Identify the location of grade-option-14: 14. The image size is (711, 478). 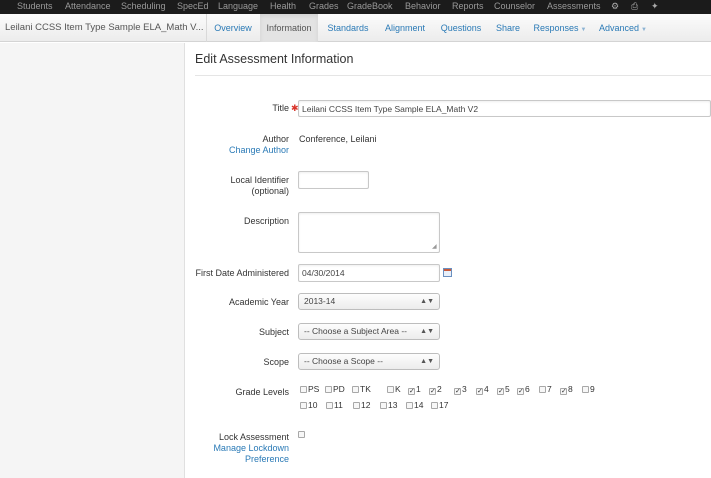
(414, 405).